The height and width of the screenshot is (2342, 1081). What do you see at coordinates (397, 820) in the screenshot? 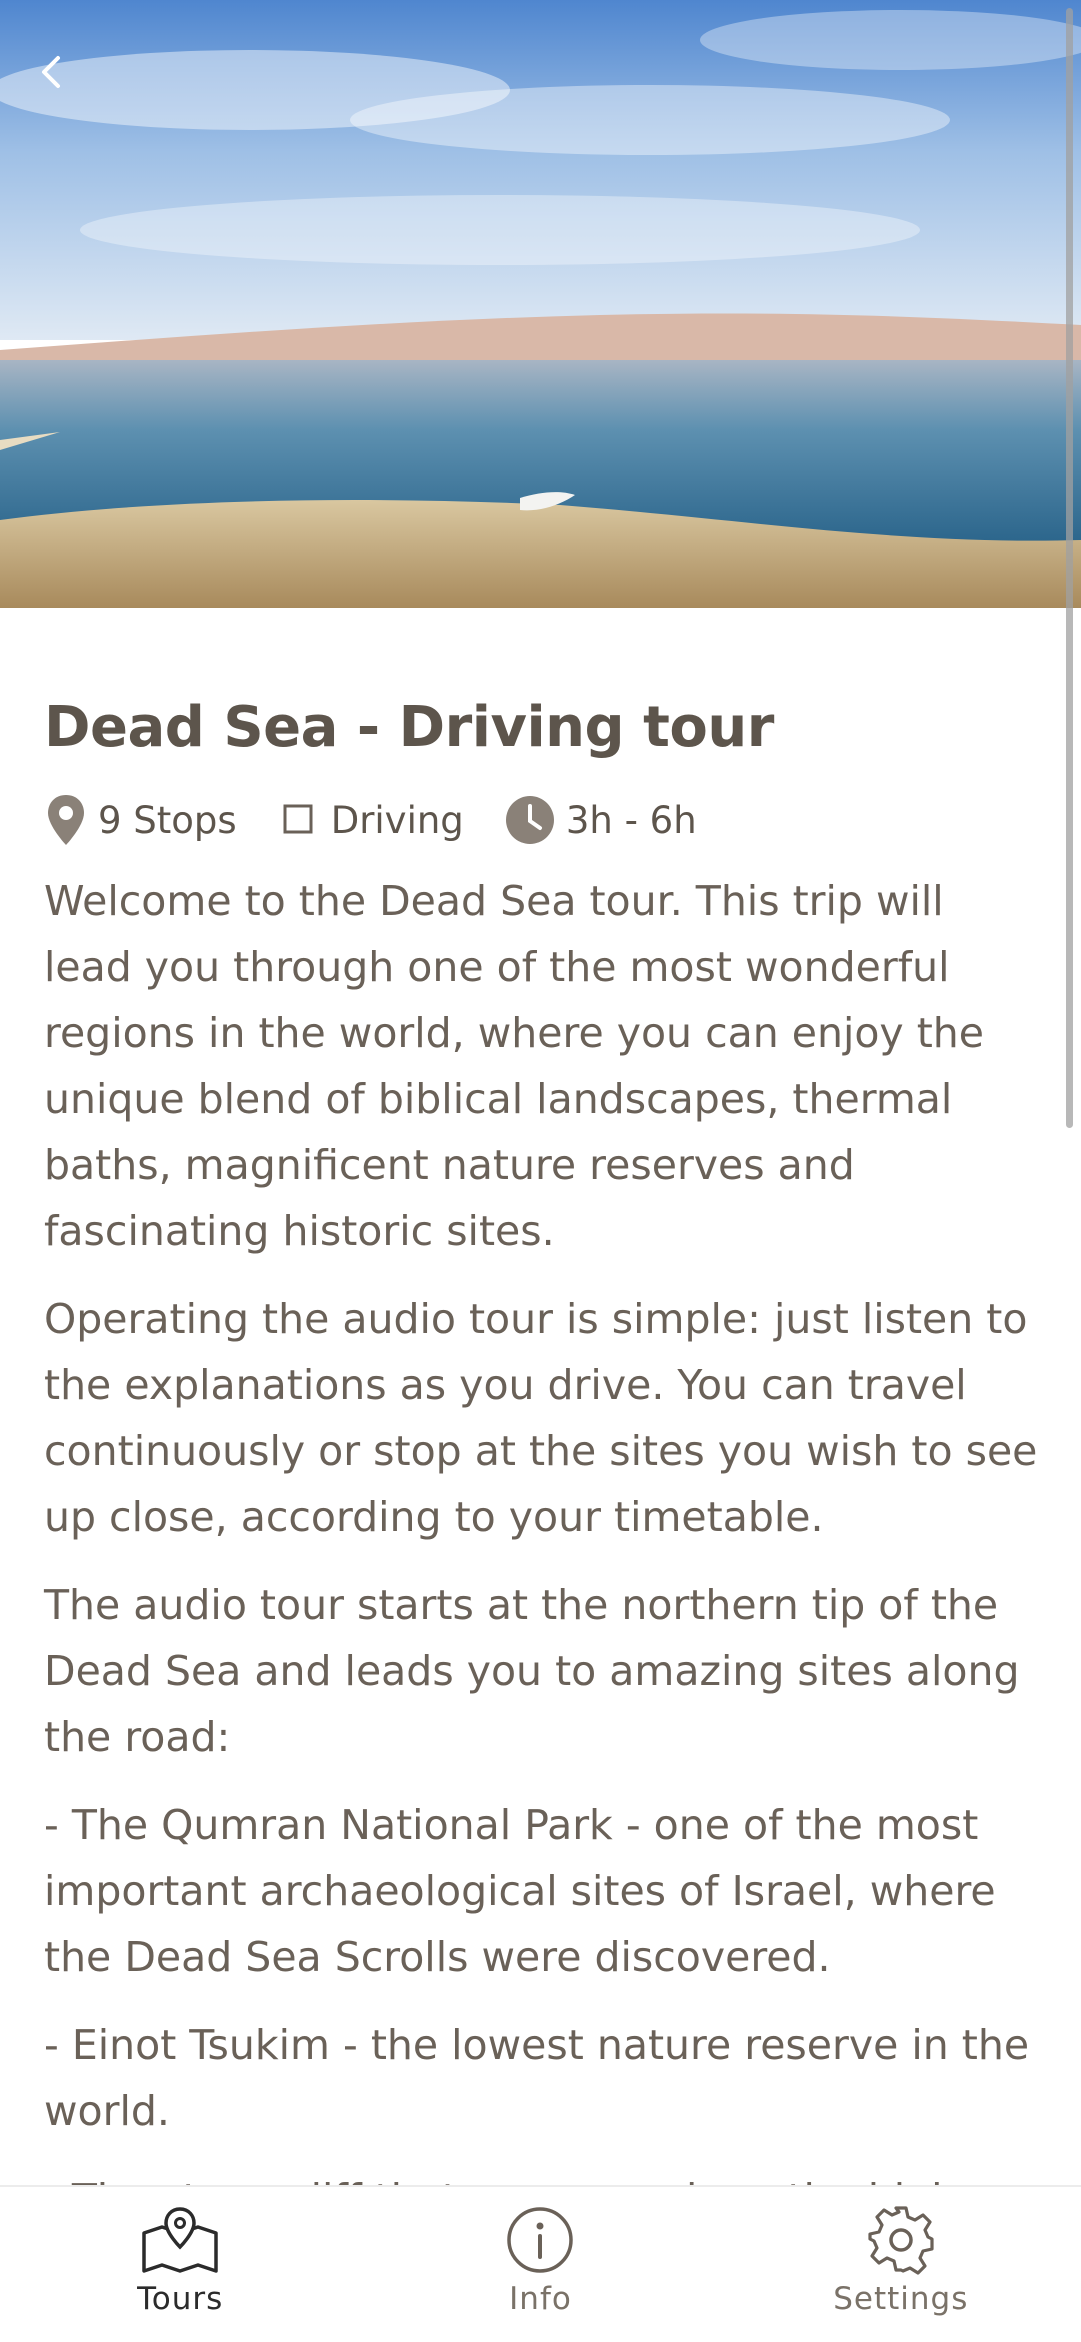
I see `travel-mode: Driving` at bounding box center [397, 820].